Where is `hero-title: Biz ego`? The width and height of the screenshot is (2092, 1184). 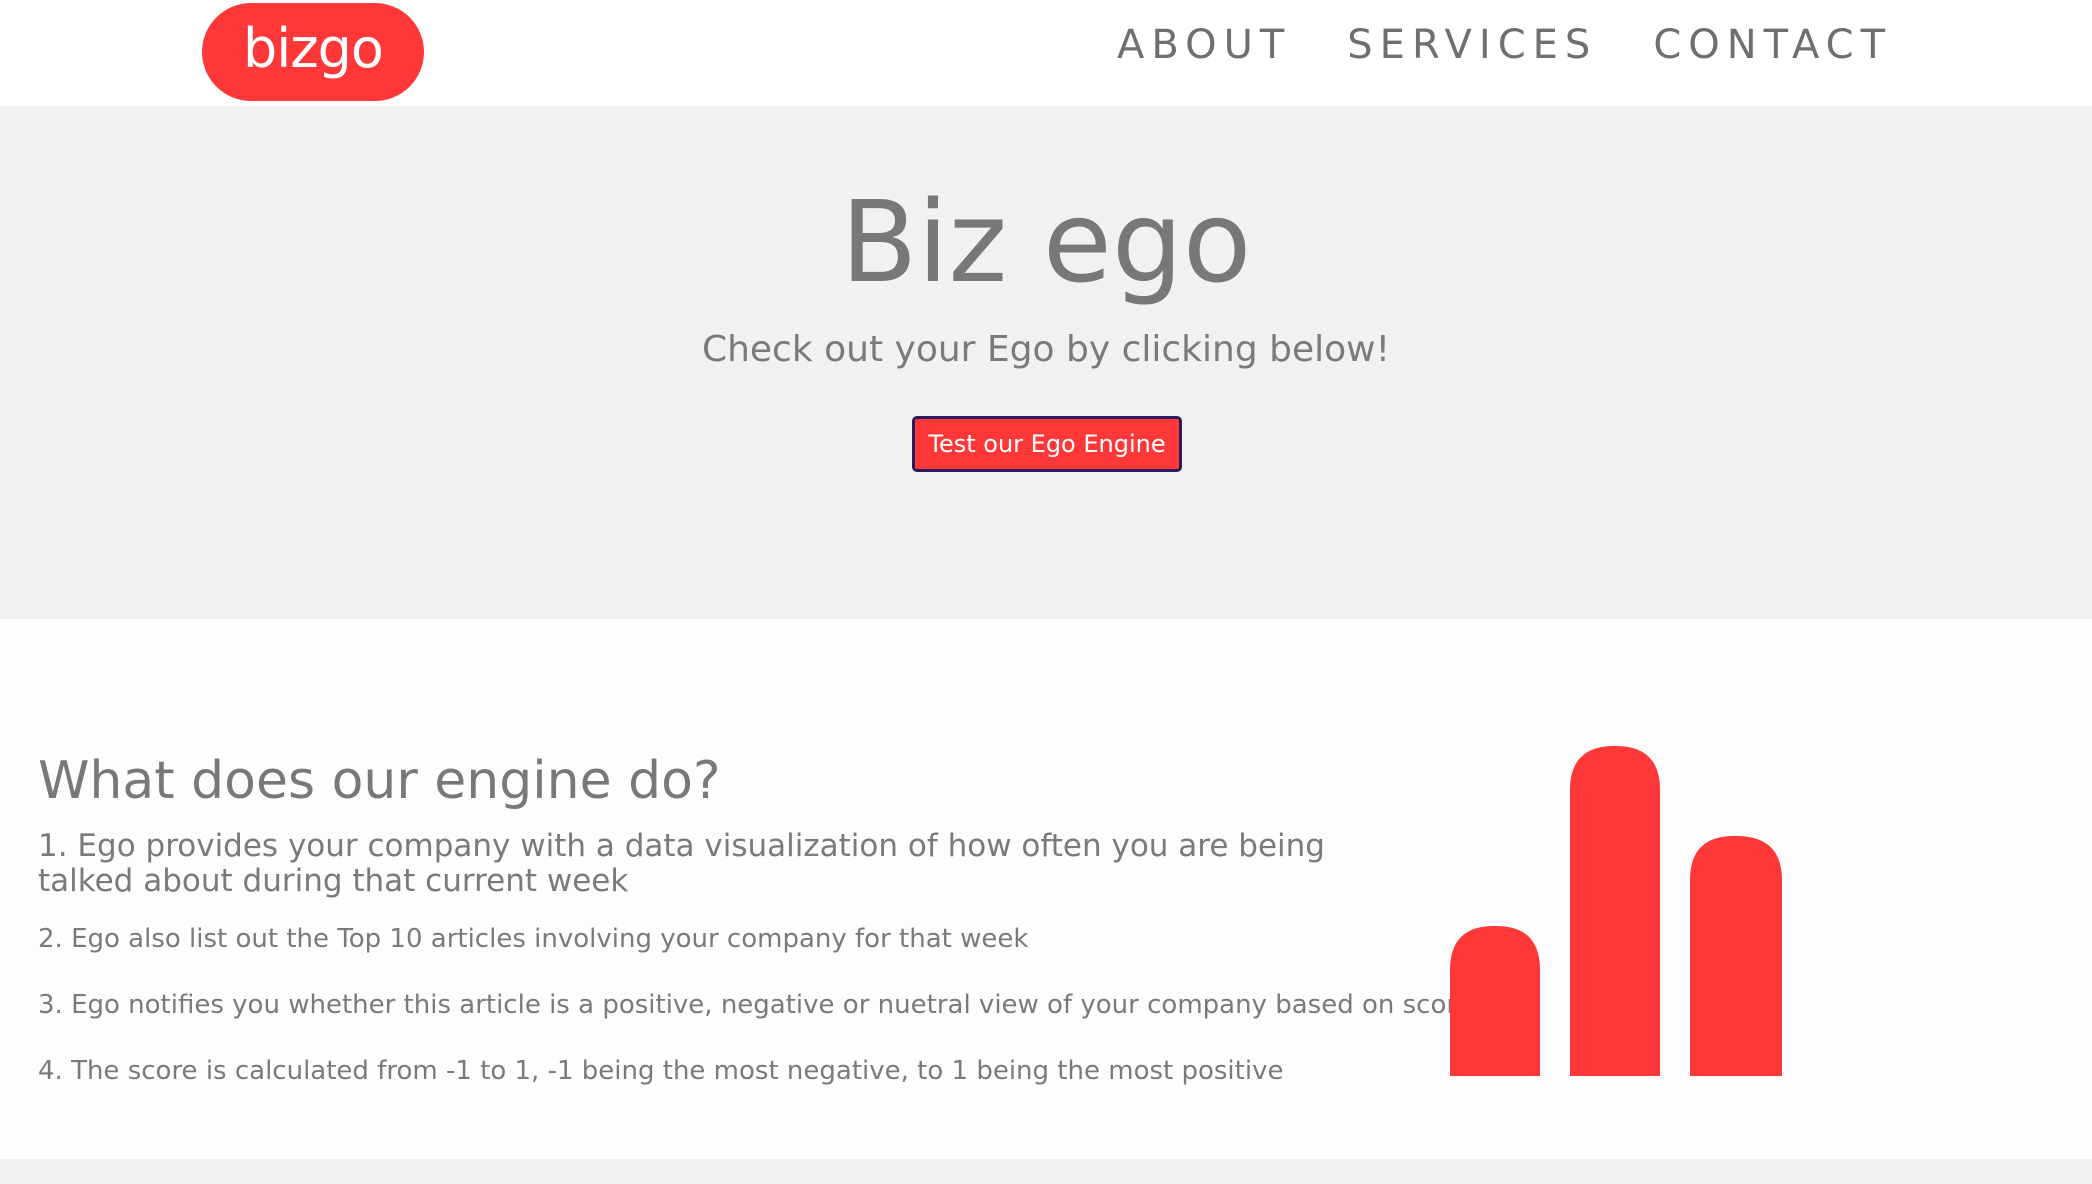
hero-title: Biz ego is located at coordinates (1046, 243).